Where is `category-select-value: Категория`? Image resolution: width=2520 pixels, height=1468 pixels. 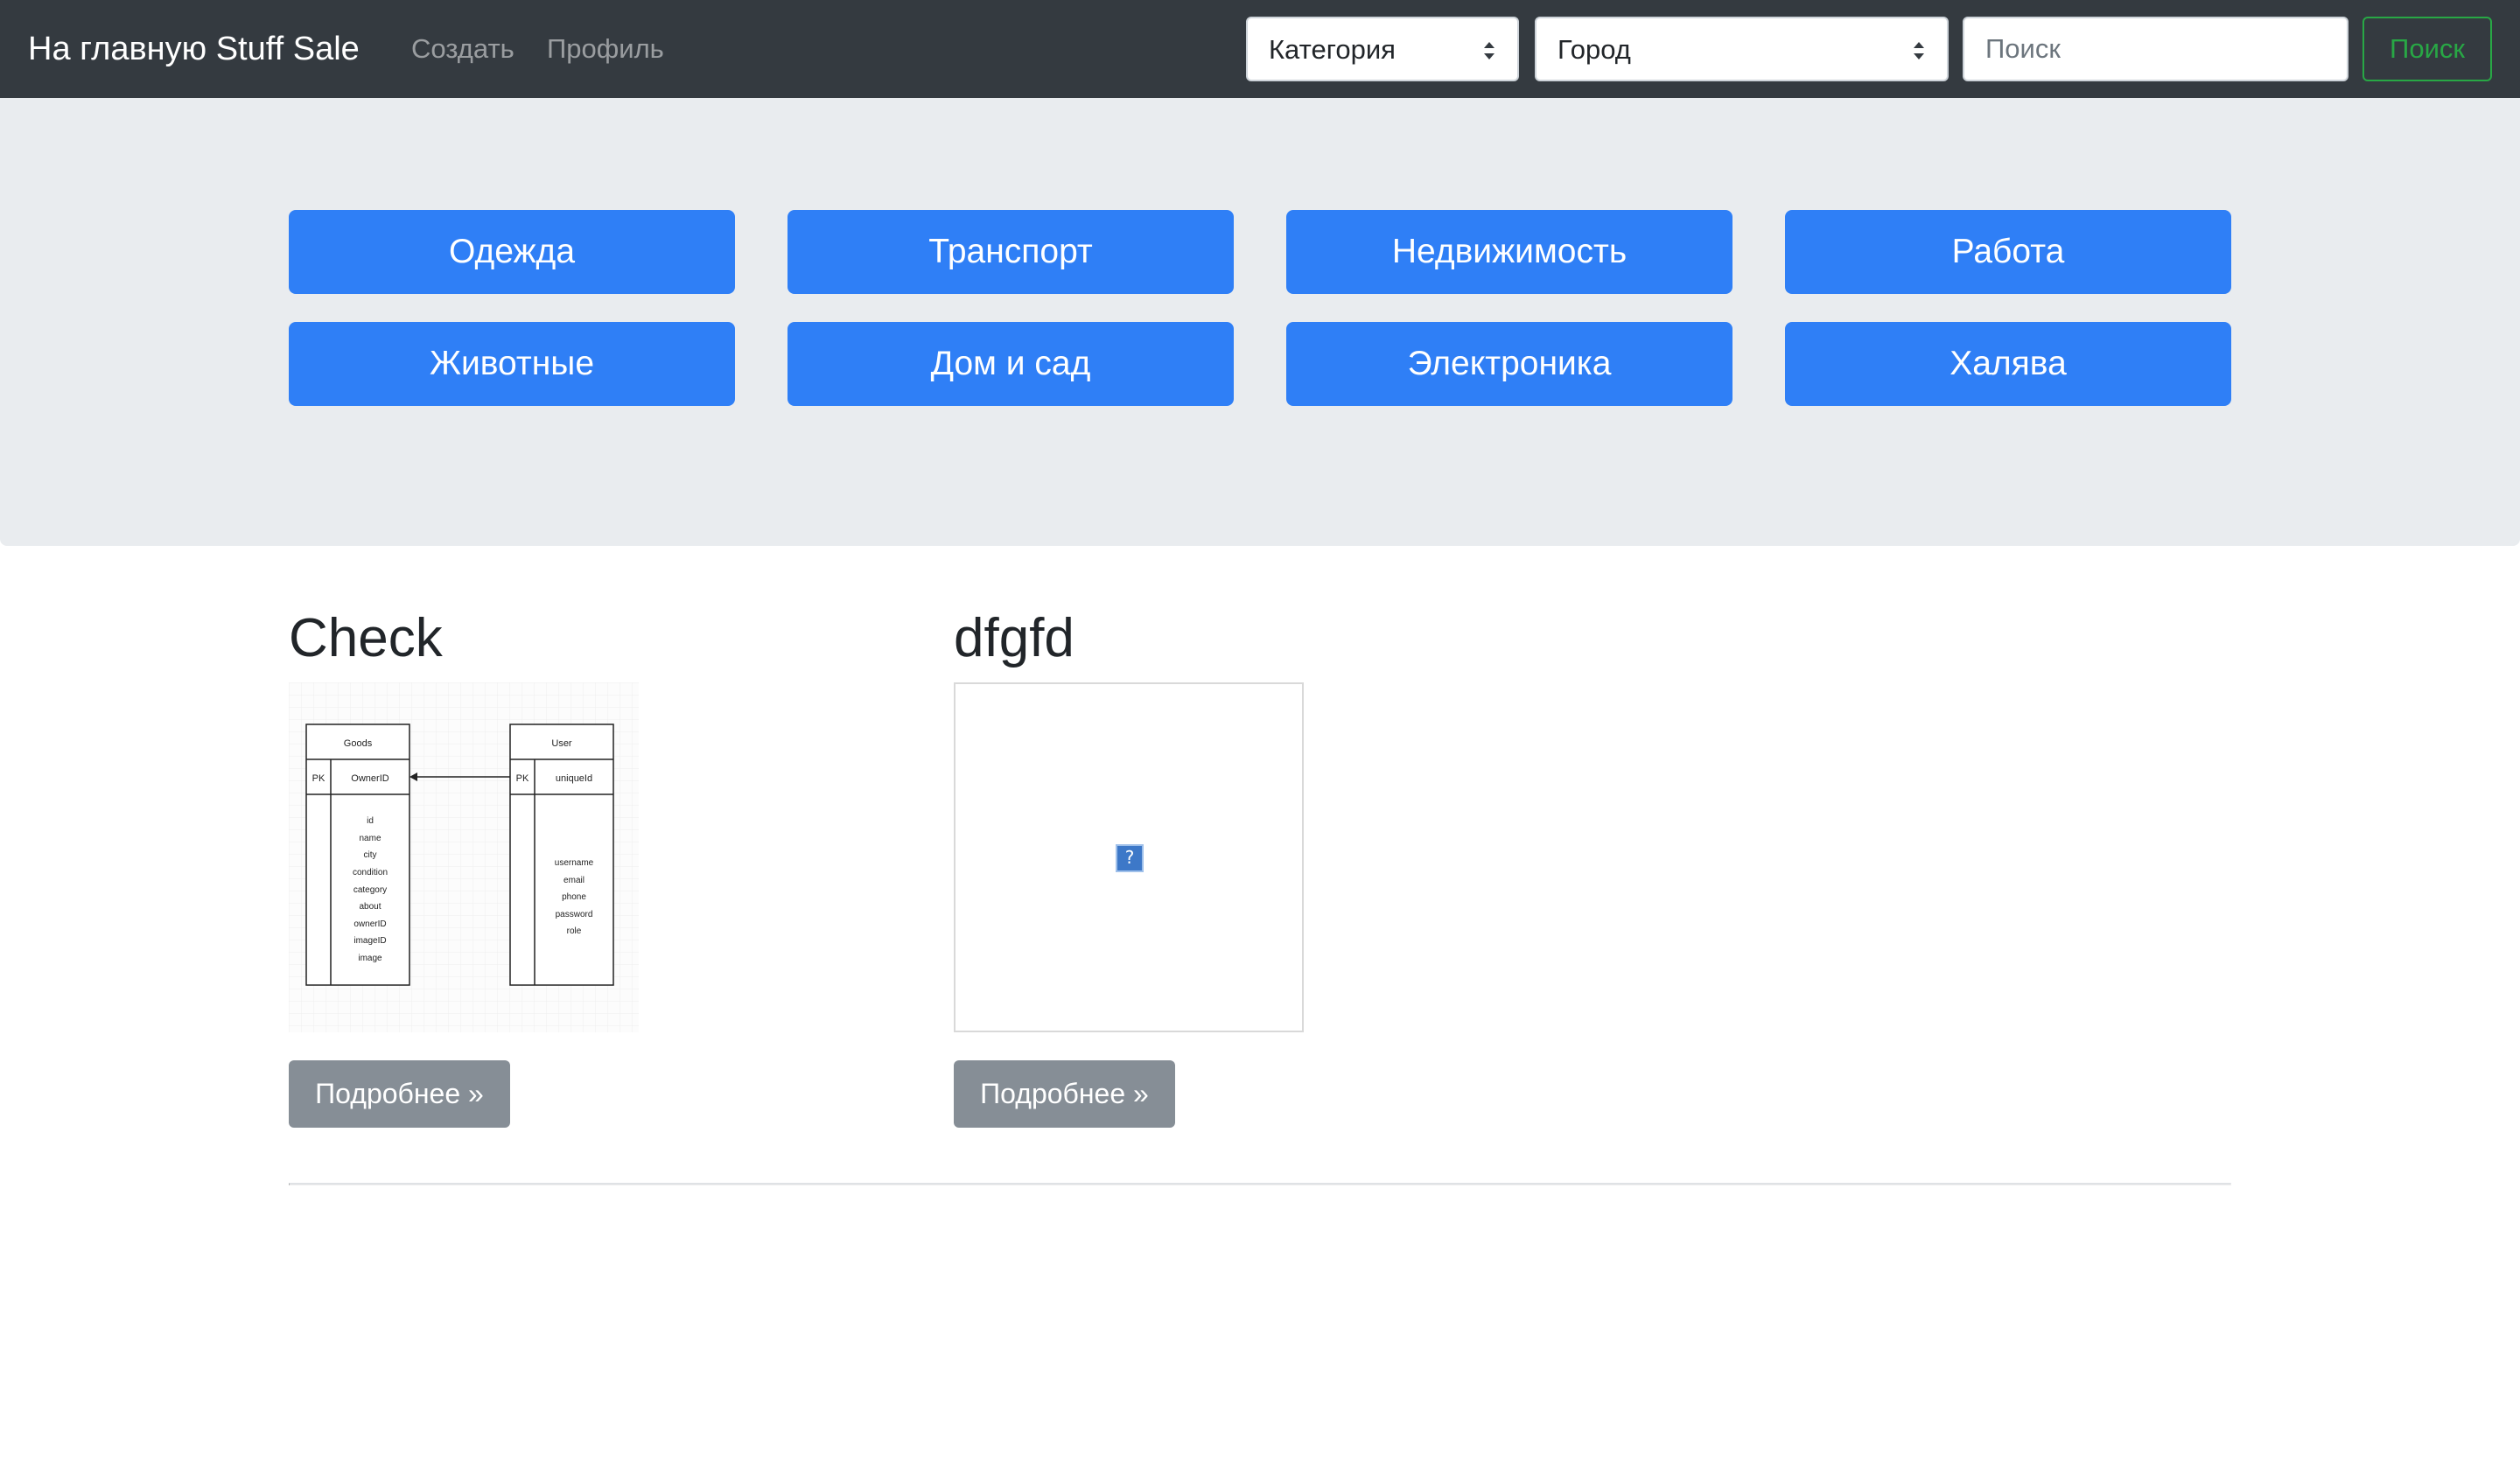 category-select-value: Категория is located at coordinates (1332, 49).